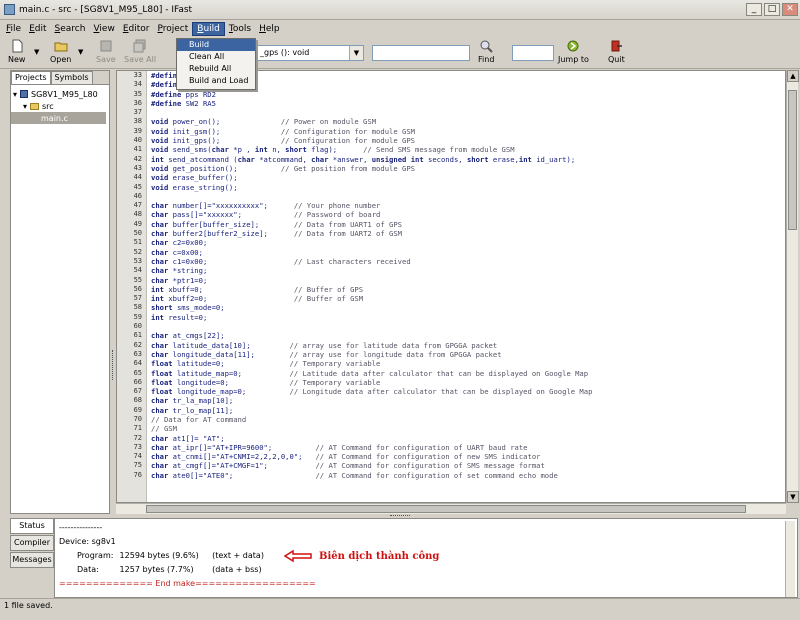 This screenshot has height=620, width=800. I want to click on tab-messages: Messages, so click(32, 560).